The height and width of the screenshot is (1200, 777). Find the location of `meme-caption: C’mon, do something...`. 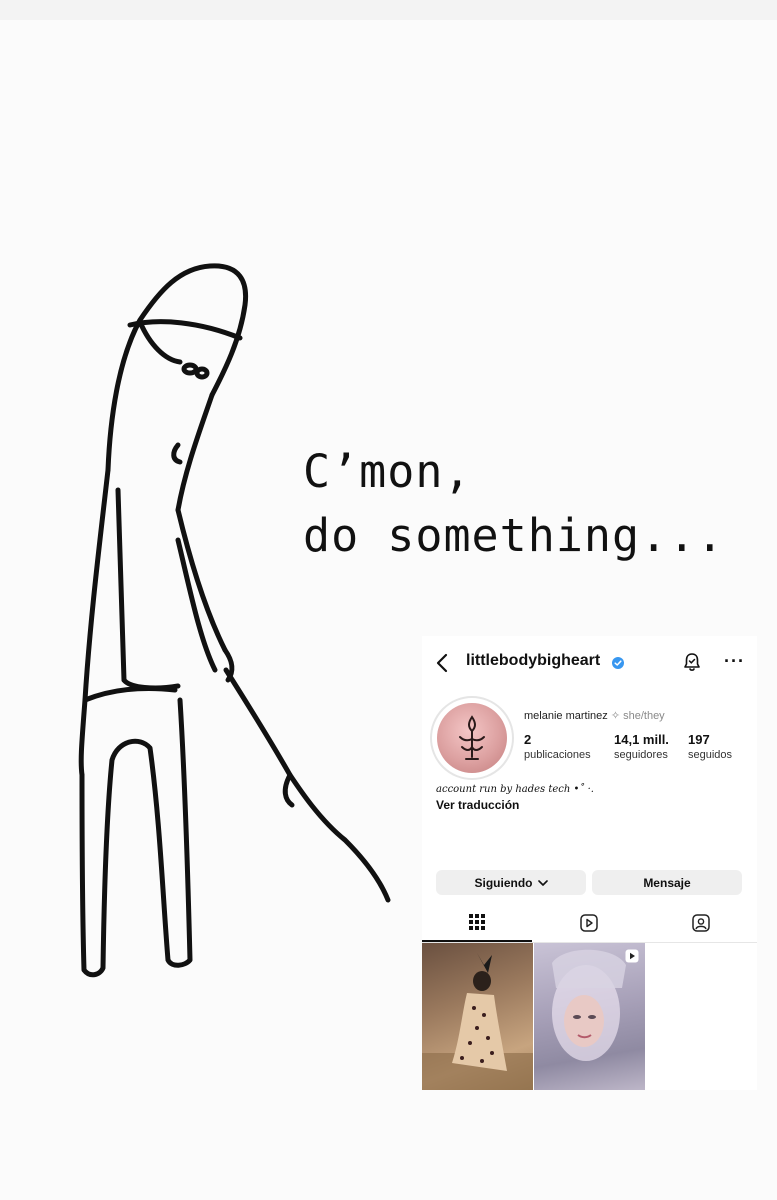

meme-caption: C’mon, do something... is located at coordinates (533, 504).